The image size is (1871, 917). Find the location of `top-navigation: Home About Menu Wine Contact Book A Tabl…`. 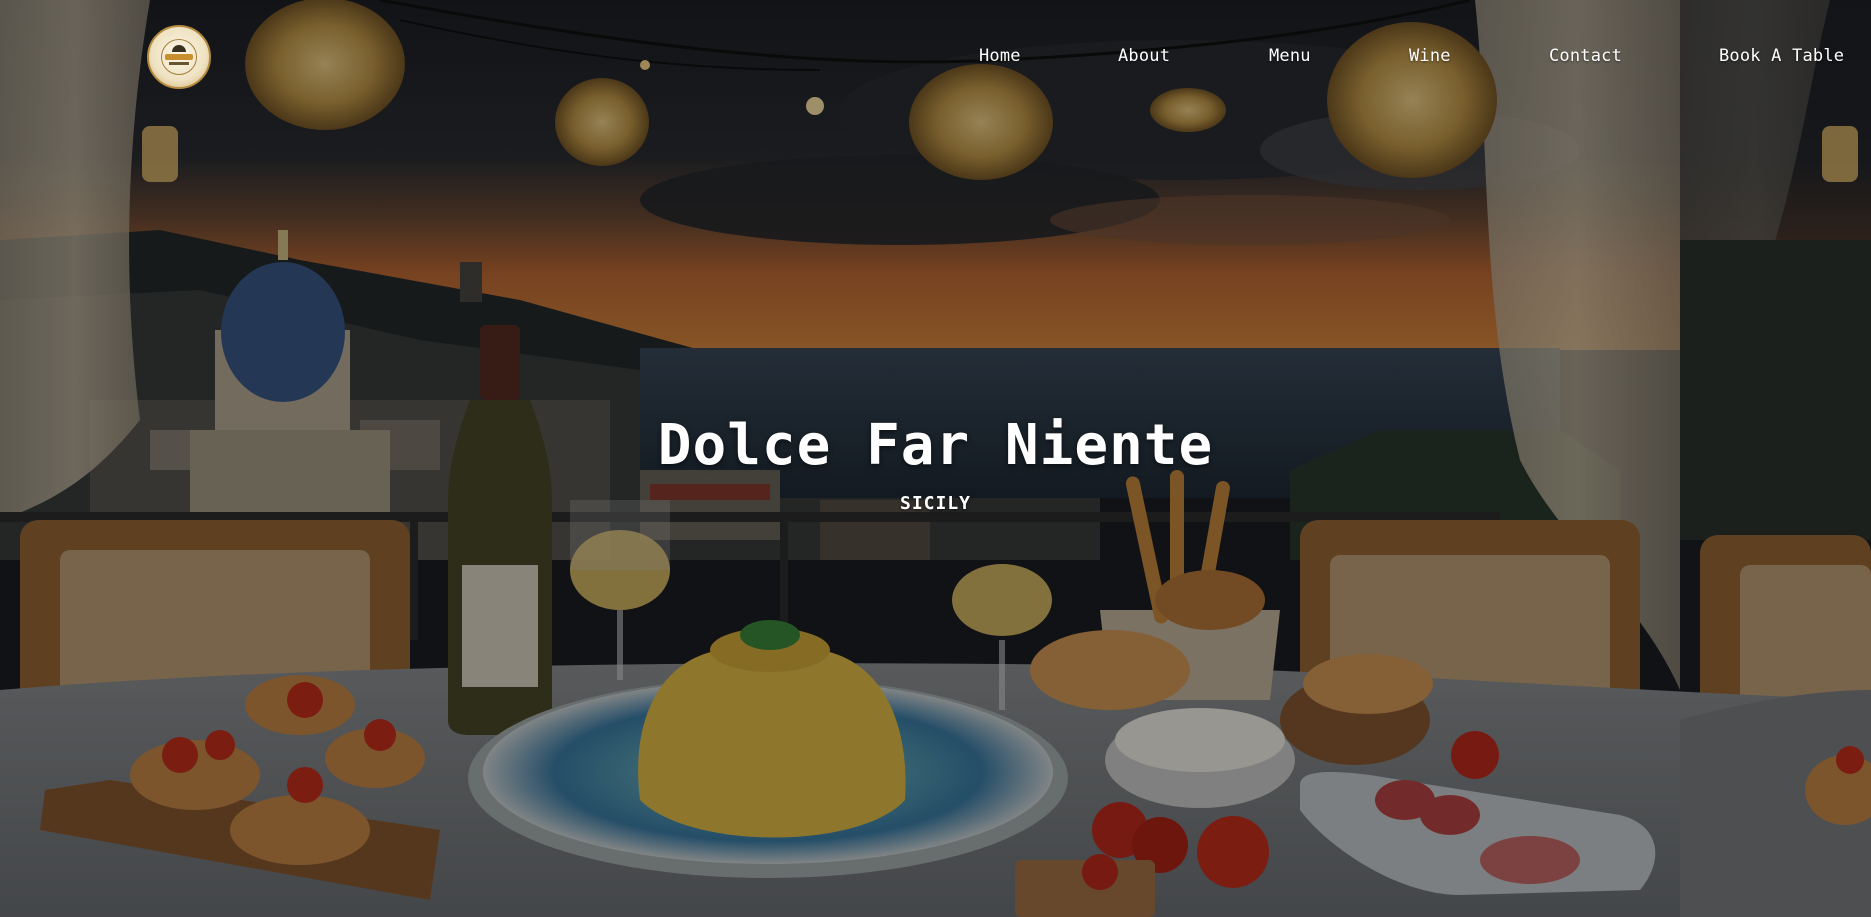

top-navigation: Home About Menu Wine Contact Book A Tabl… is located at coordinates (935, 58).